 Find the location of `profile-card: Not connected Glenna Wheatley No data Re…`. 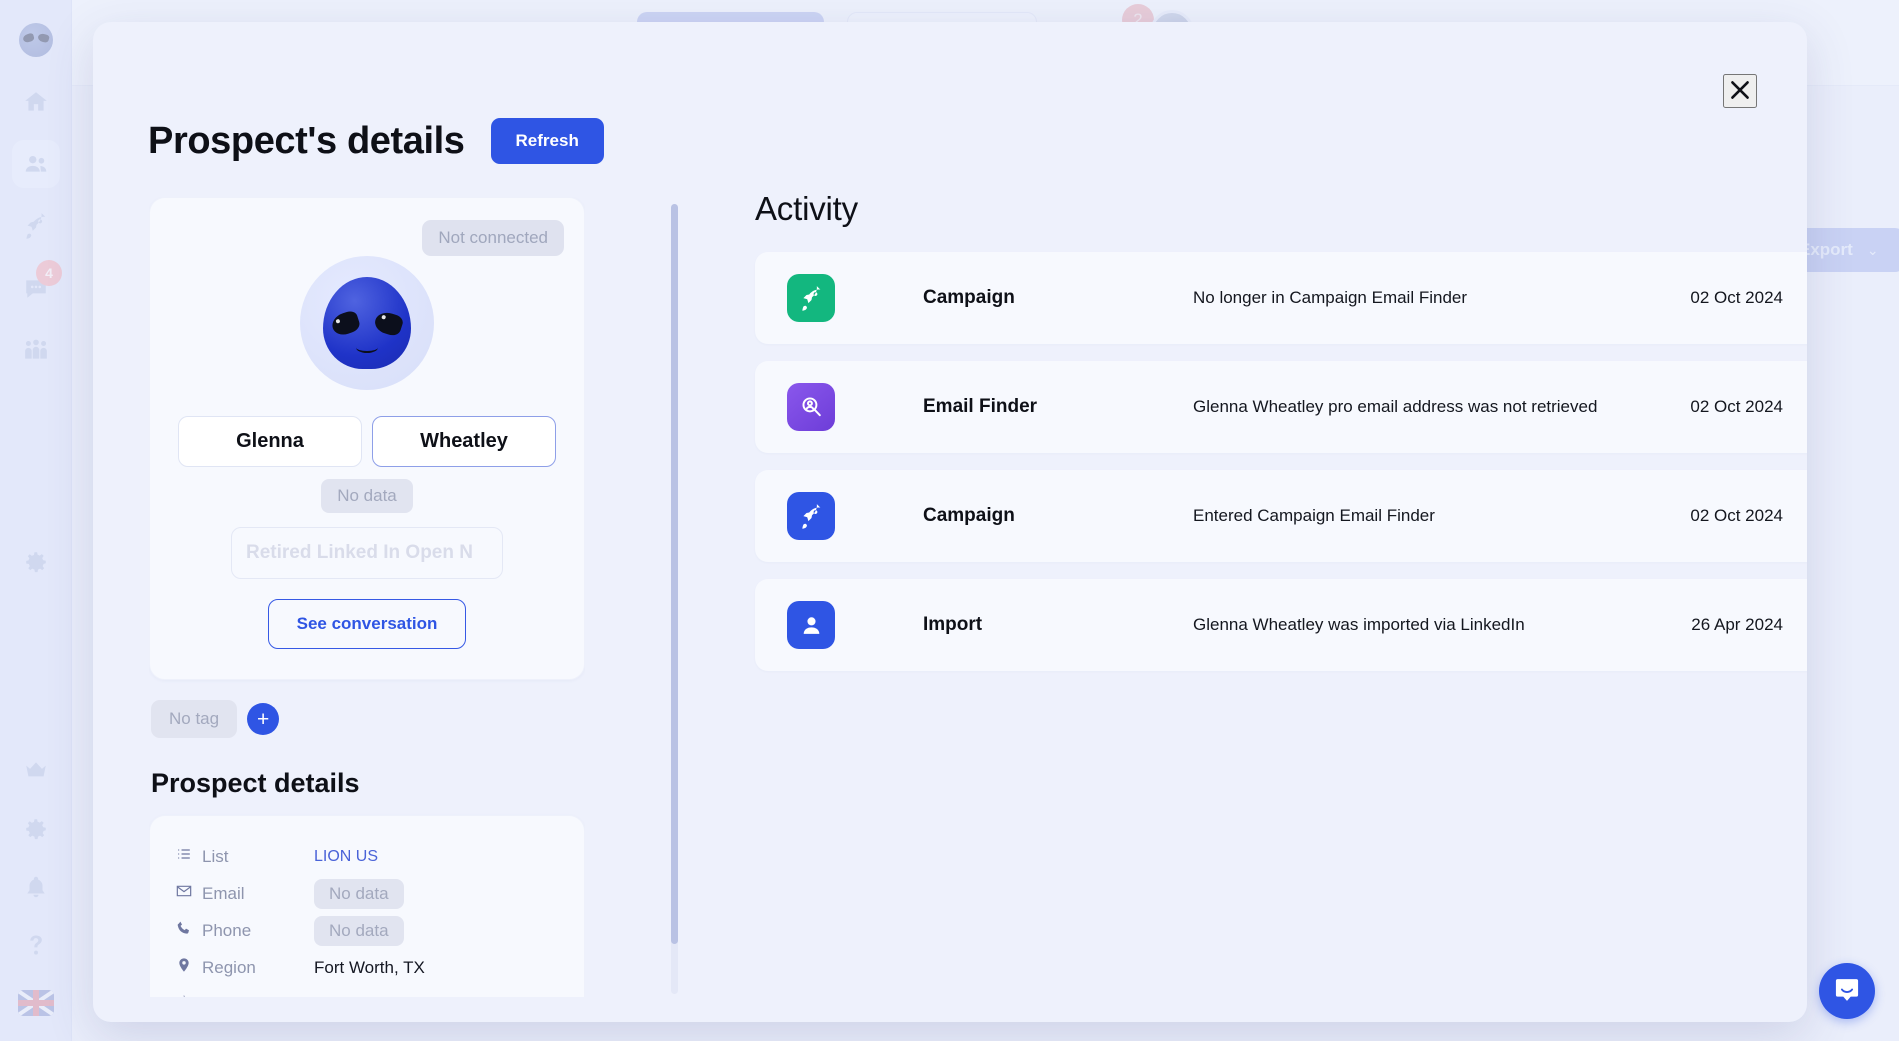

profile-card: Not connected Glenna Wheatley No data Re… is located at coordinates (367, 438).